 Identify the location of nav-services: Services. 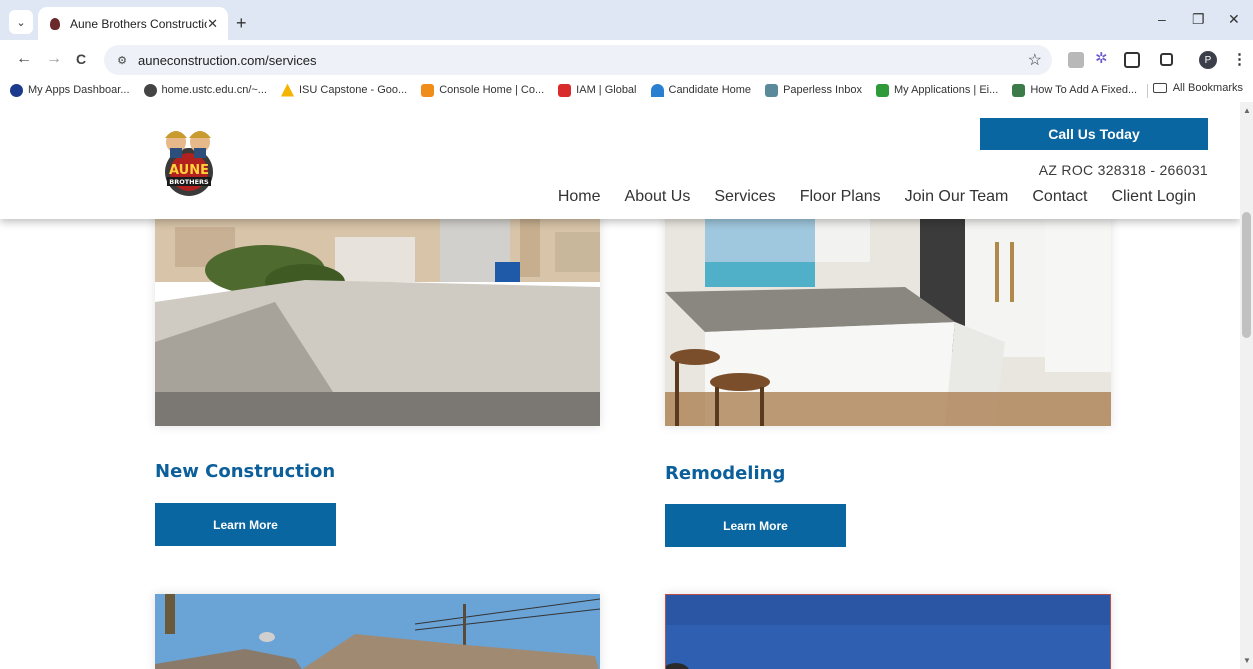
(744, 197).